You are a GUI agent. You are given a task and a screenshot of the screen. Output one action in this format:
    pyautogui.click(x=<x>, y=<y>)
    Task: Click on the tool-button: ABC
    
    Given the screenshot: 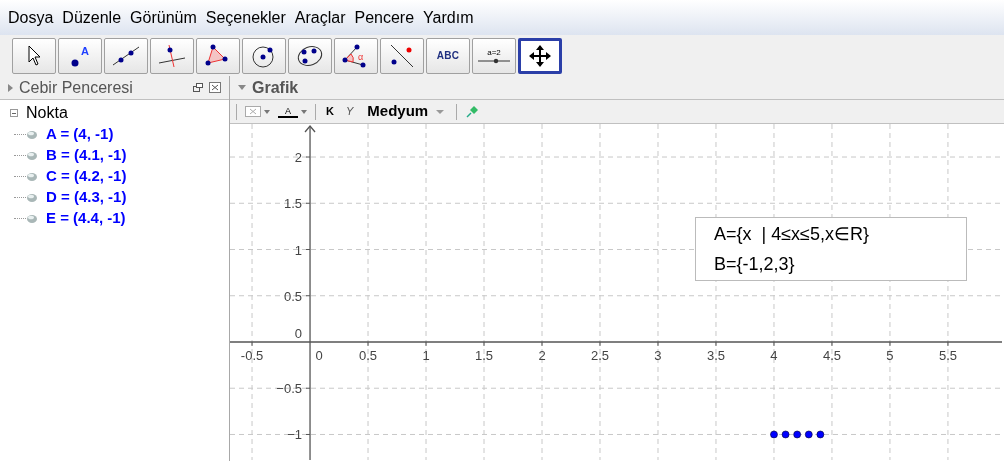 What is the action you would take?
    pyautogui.click(x=448, y=55)
    